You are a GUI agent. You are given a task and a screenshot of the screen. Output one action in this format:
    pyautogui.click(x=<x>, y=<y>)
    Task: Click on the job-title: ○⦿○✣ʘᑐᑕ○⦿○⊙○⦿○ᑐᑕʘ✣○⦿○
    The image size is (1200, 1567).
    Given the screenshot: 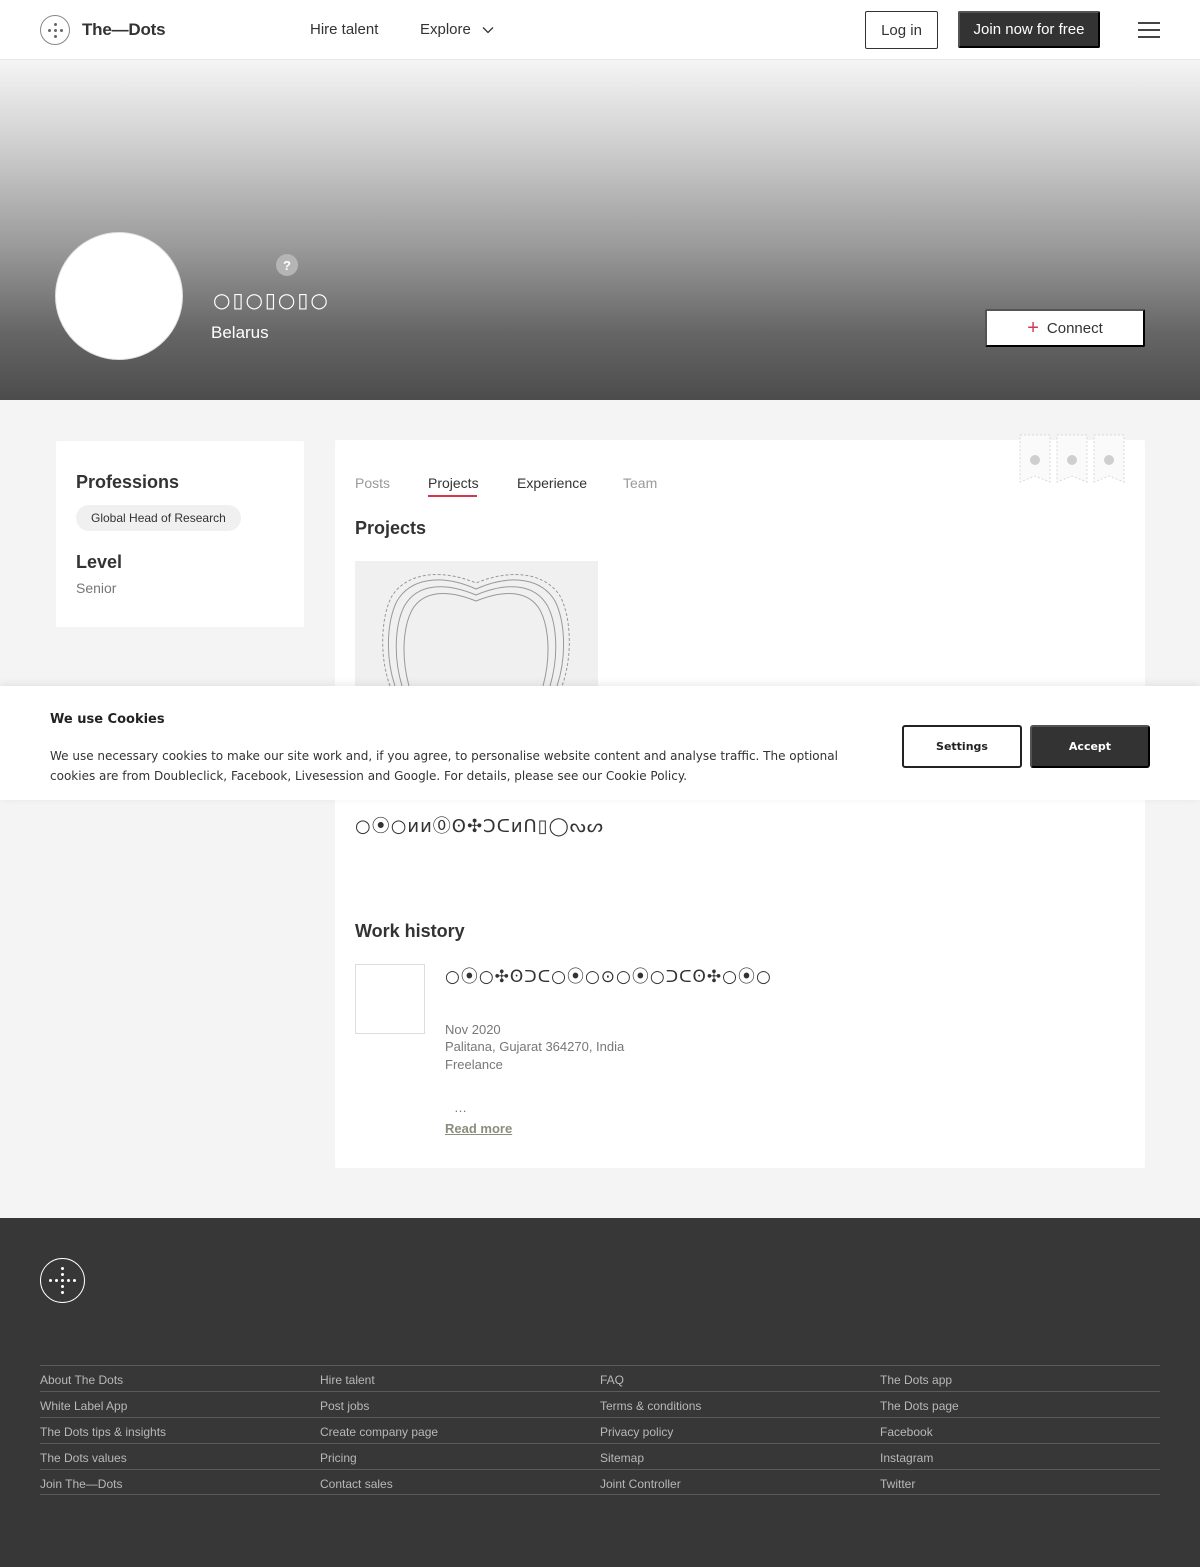 What is the action you would take?
    pyautogui.click(x=608, y=977)
    